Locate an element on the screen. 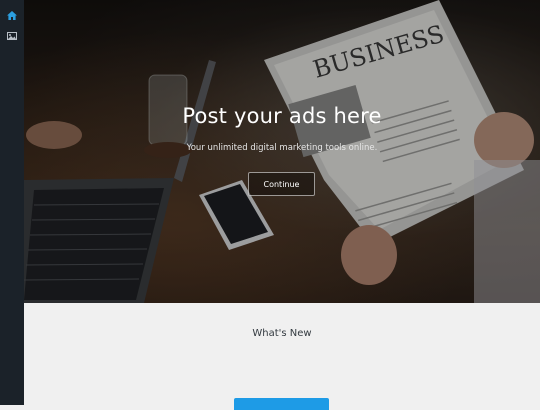 The image size is (540, 410). home-icon is located at coordinates (12, 15).